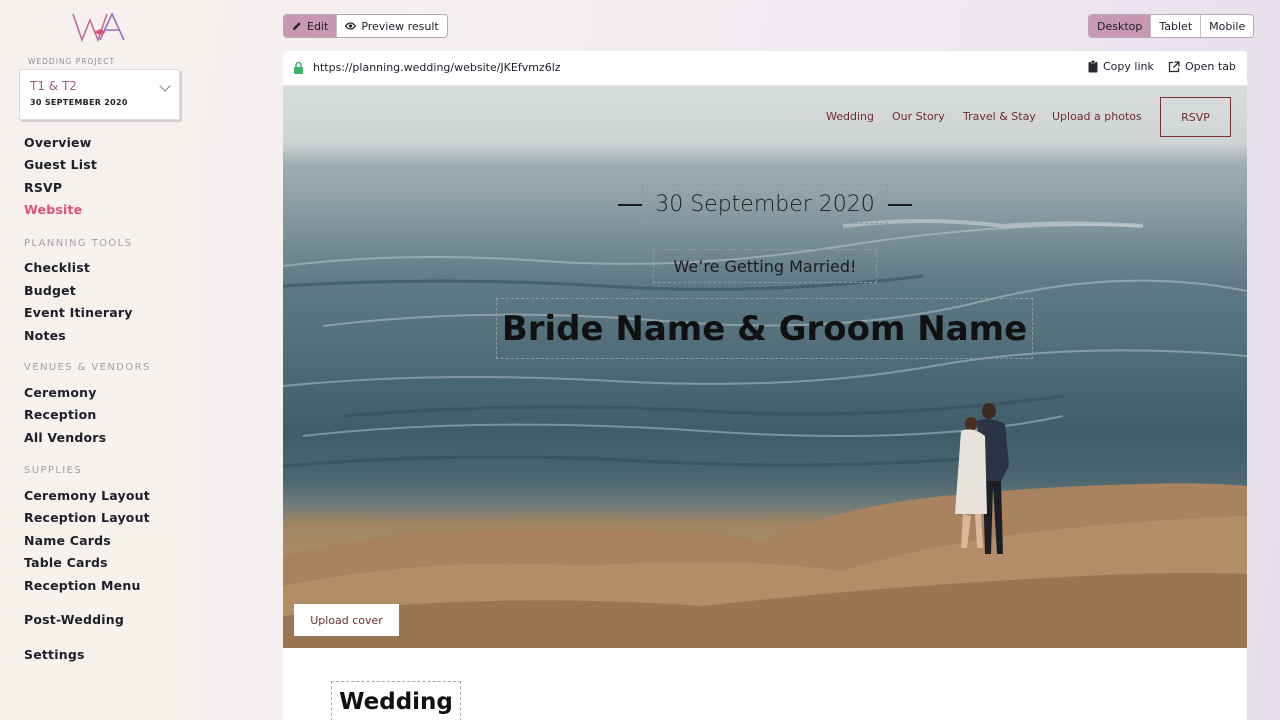 This screenshot has height=720, width=1280. I want to click on preview-label: Preview result, so click(400, 26).